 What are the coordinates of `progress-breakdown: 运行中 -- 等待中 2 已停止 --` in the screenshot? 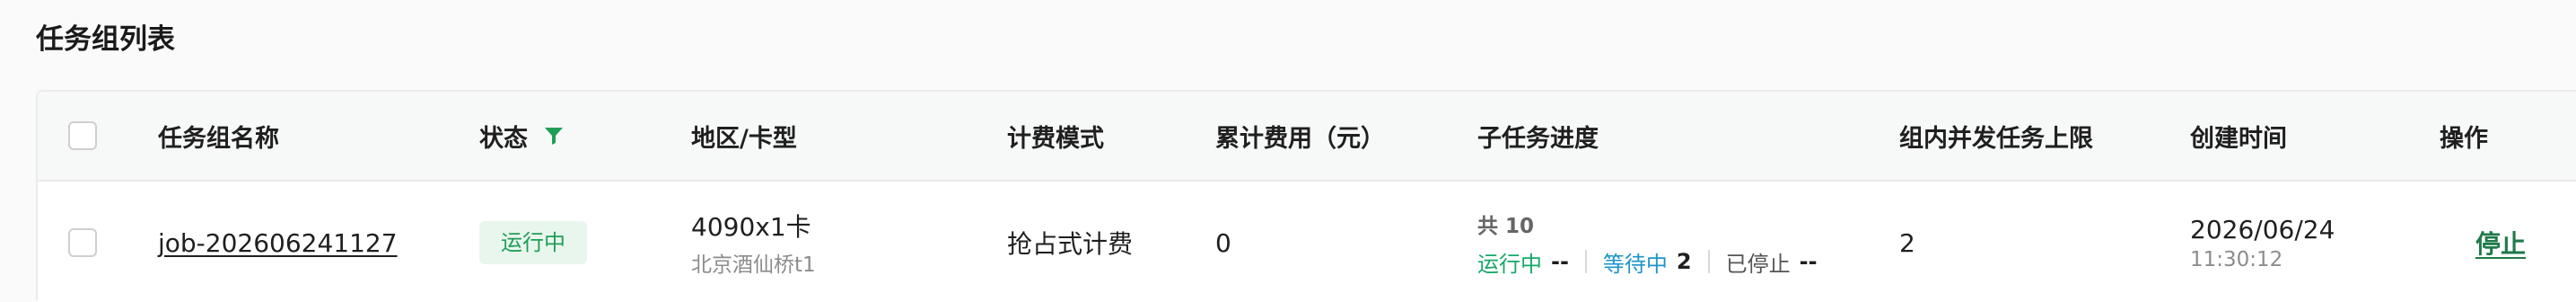 It's located at (1647, 262).